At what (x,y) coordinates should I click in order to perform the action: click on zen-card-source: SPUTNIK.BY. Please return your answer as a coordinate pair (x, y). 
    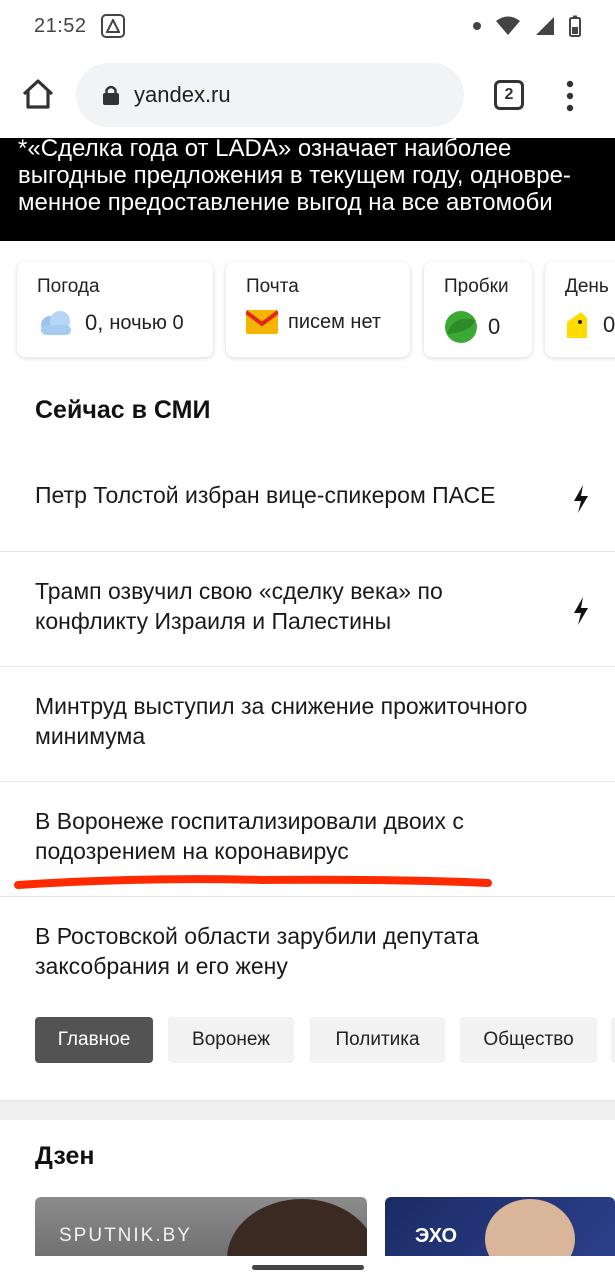
    Looking at the image, I should click on (125, 1235).